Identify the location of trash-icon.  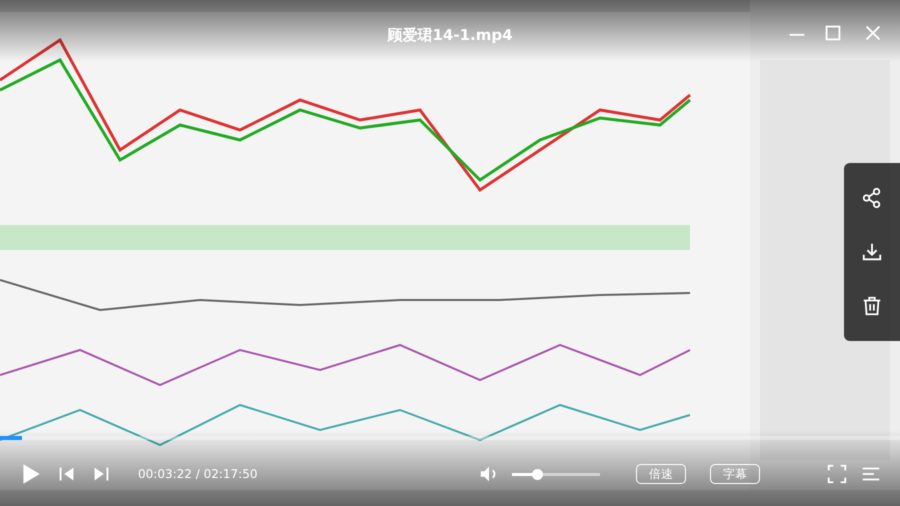
(872, 306).